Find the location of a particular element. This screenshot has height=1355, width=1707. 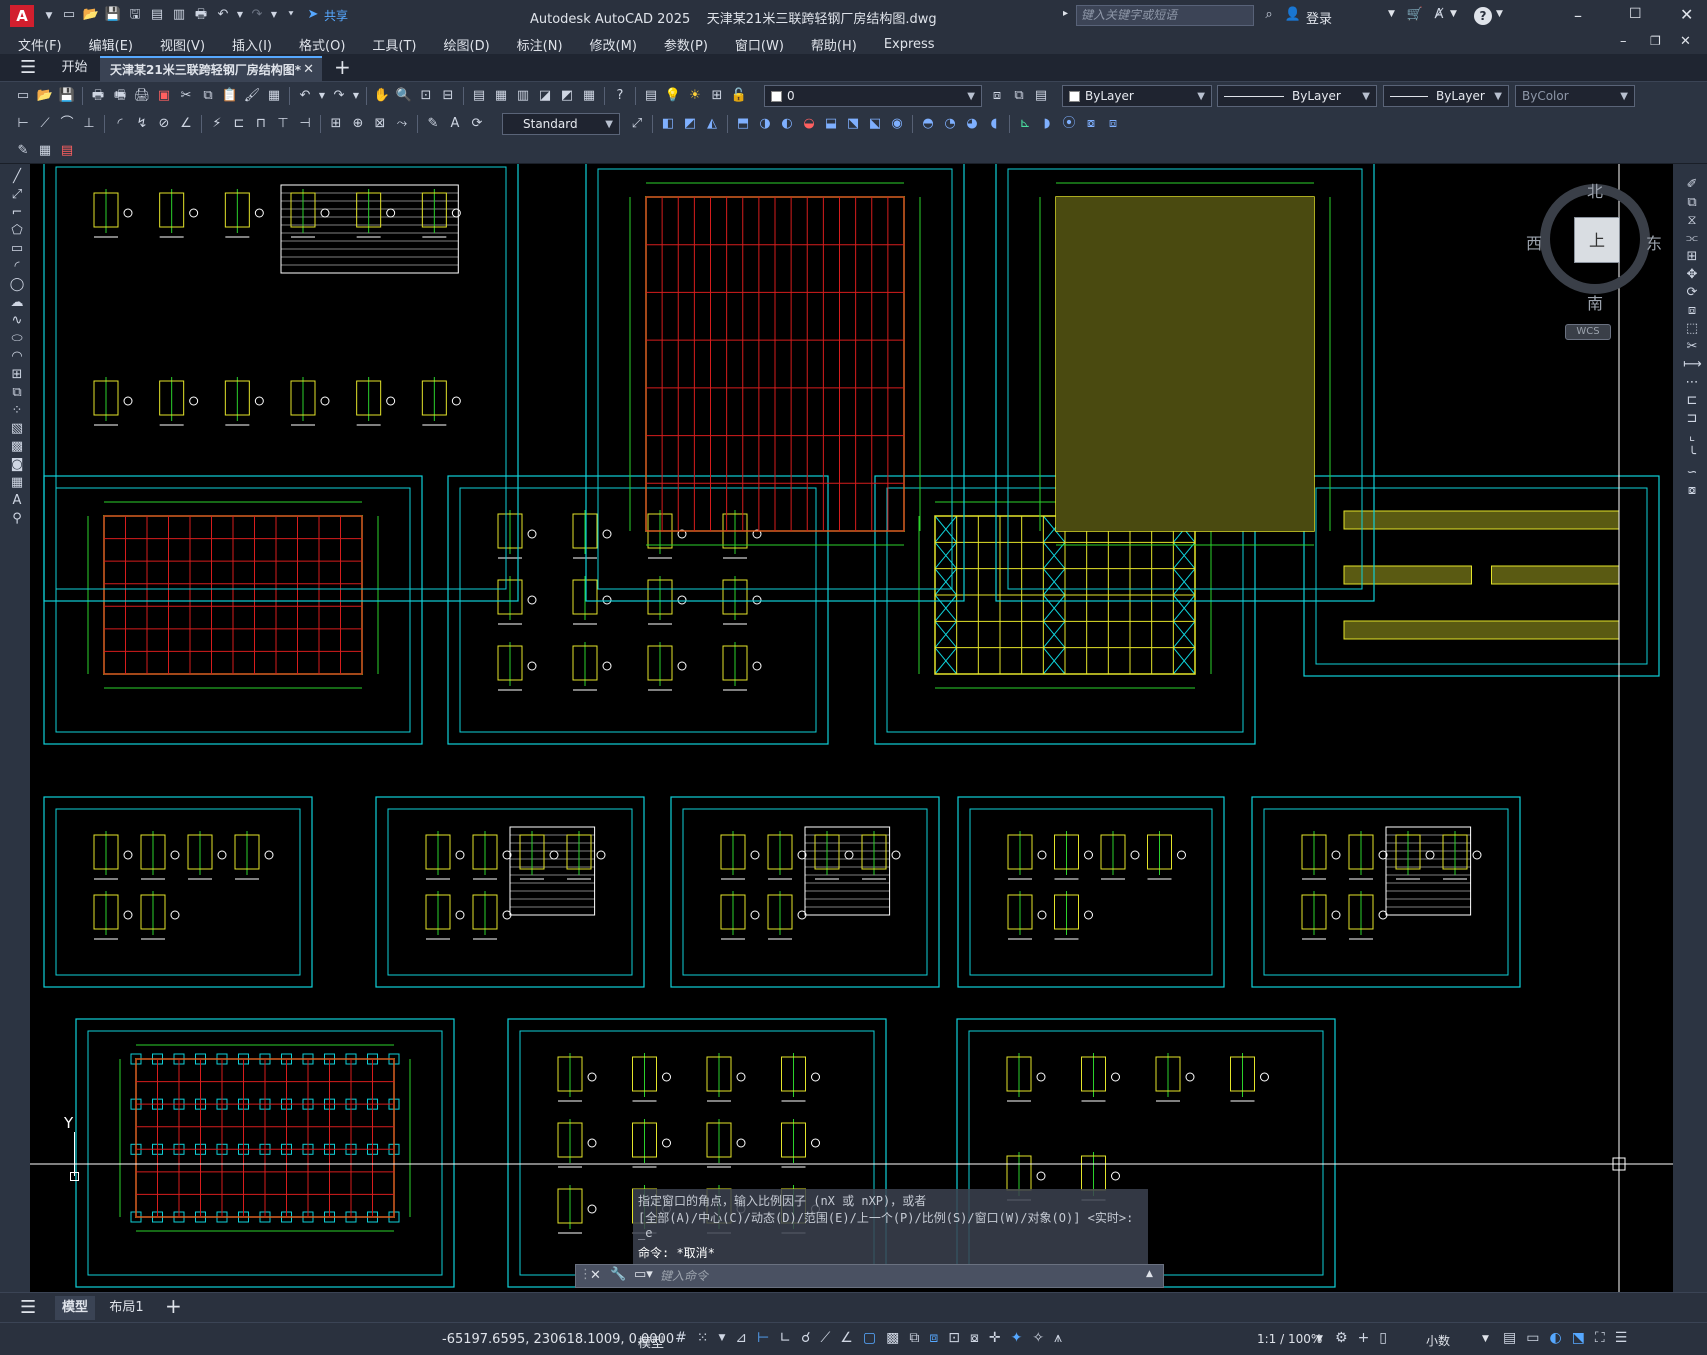

solid-box-icon: ◧ is located at coordinates (668, 124).